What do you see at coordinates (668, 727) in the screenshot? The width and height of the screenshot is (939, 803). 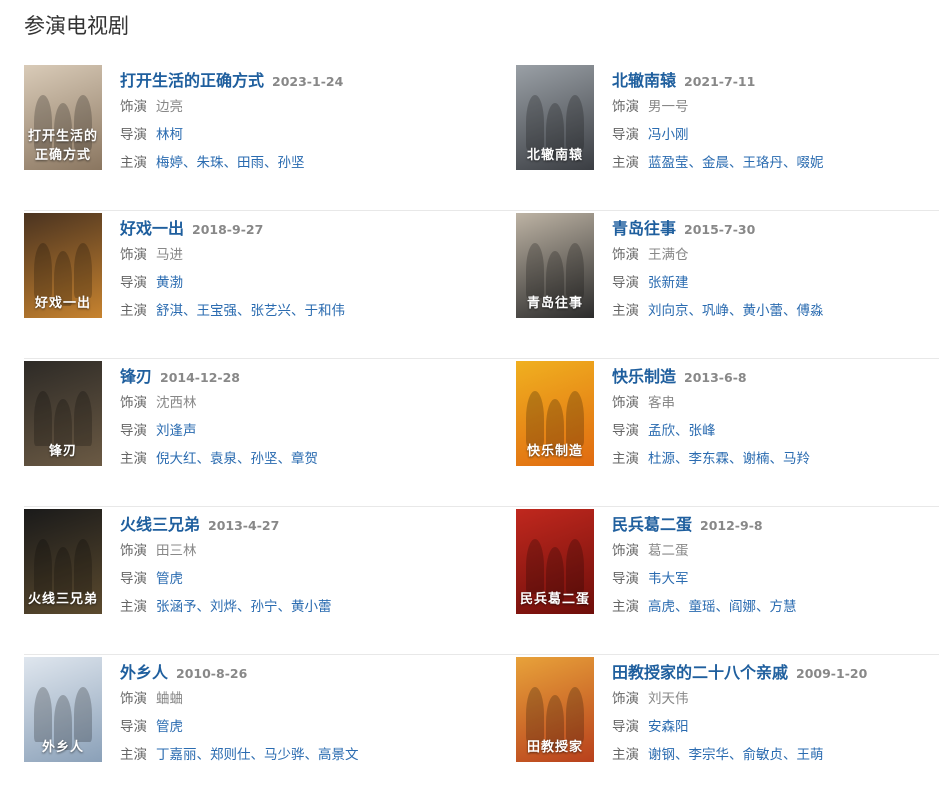 I see `director-link: 安森阳` at bounding box center [668, 727].